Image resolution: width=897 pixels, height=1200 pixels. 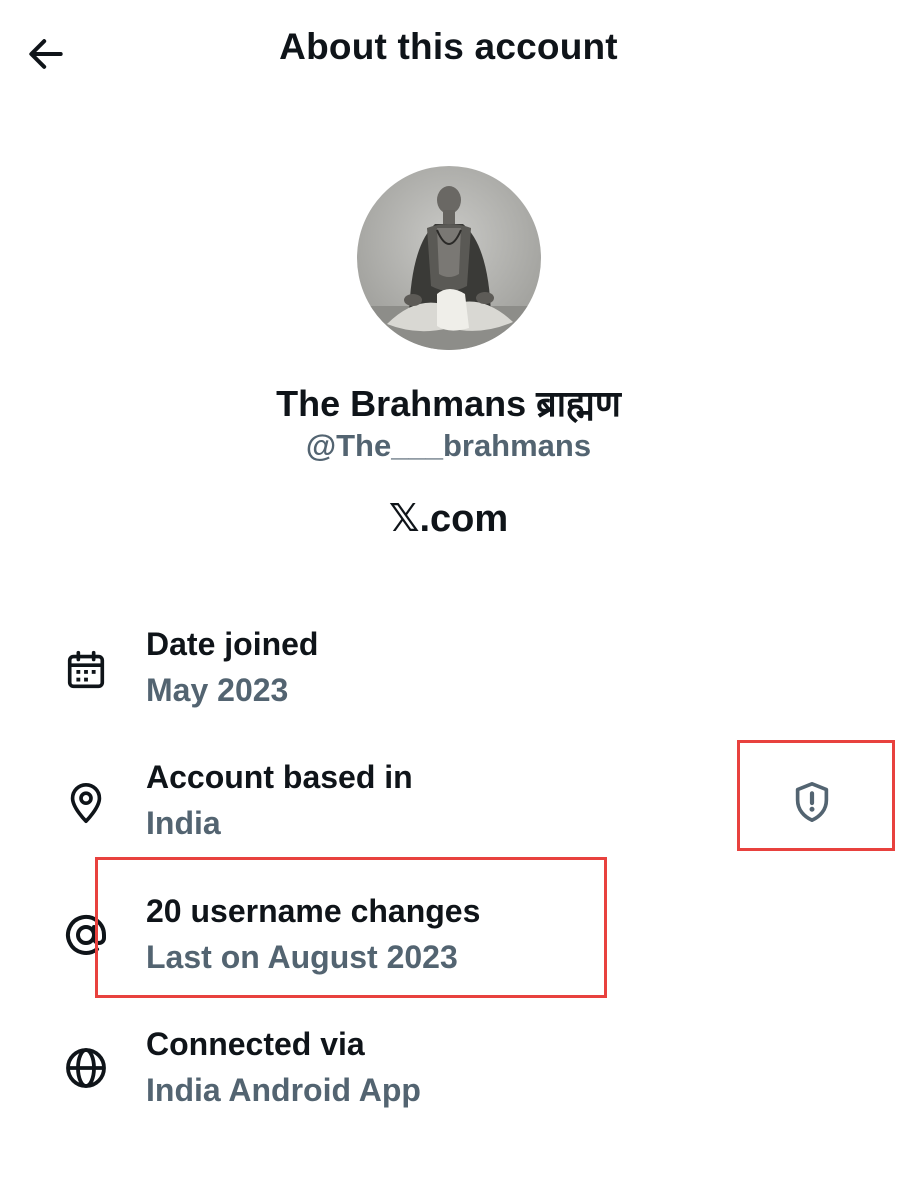 I want to click on highlight-box-shield, so click(x=816, y=795).